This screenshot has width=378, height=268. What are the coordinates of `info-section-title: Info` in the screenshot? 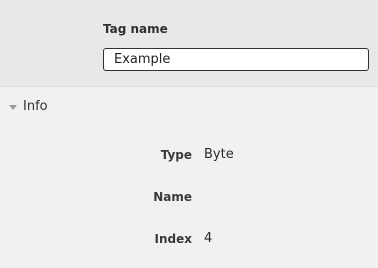 It's located at (35, 106).